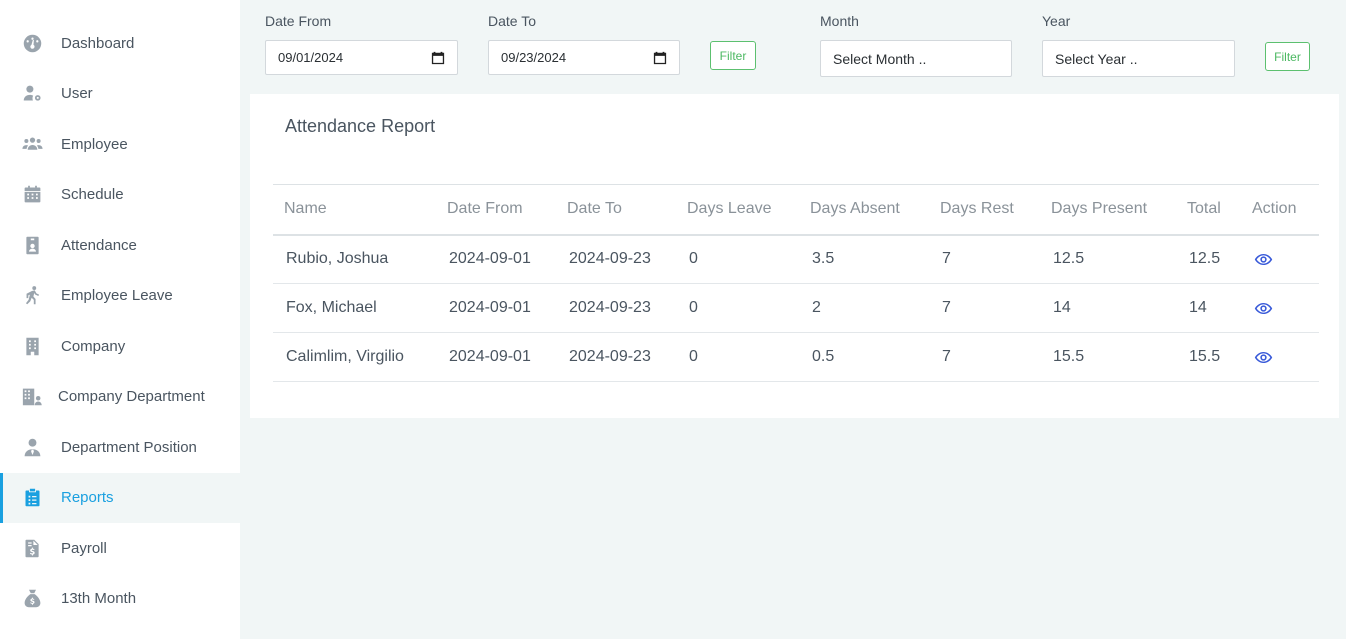 The image size is (1346, 639). Describe the element at coordinates (32, 144) in the screenshot. I see `users-icon` at that location.